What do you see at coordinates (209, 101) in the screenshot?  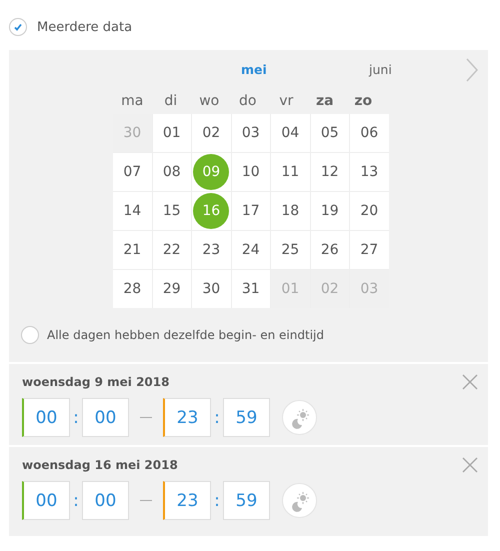 I see `weekday-label: wo` at bounding box center [209, 101].